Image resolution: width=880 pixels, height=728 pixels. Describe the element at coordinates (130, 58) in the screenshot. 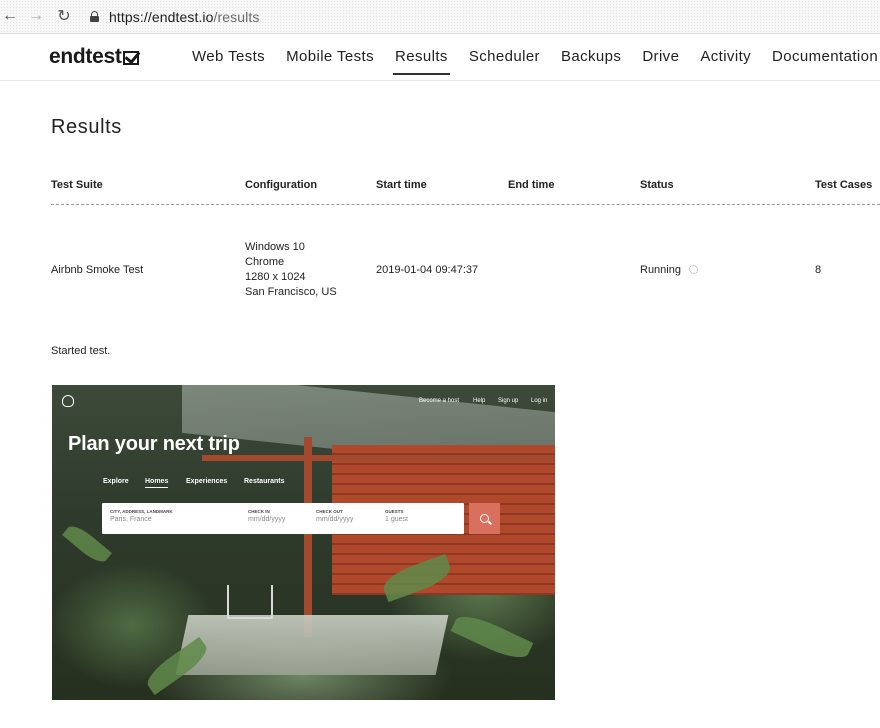

I see `checkbox-logo-icon` at that location.